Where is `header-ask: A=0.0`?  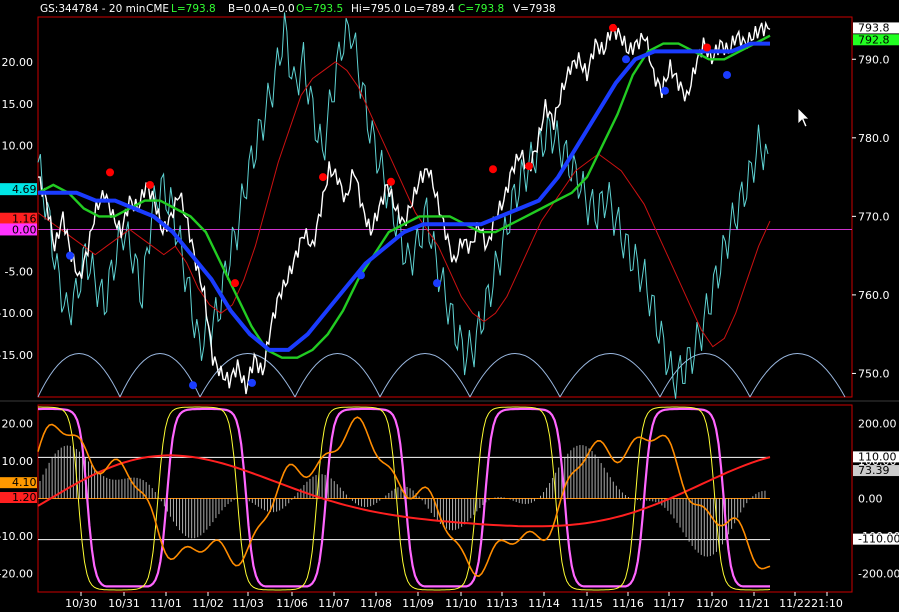 header-ask: A=0.0 is located at coordinates (278, 9).